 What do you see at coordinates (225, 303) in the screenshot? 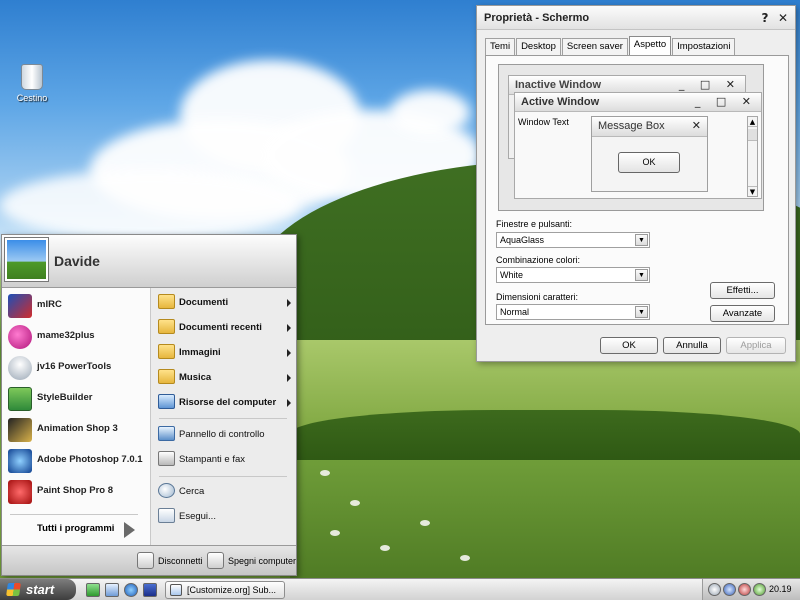
I see `place-documenti: Documenti` at bounding box center [225, 303].